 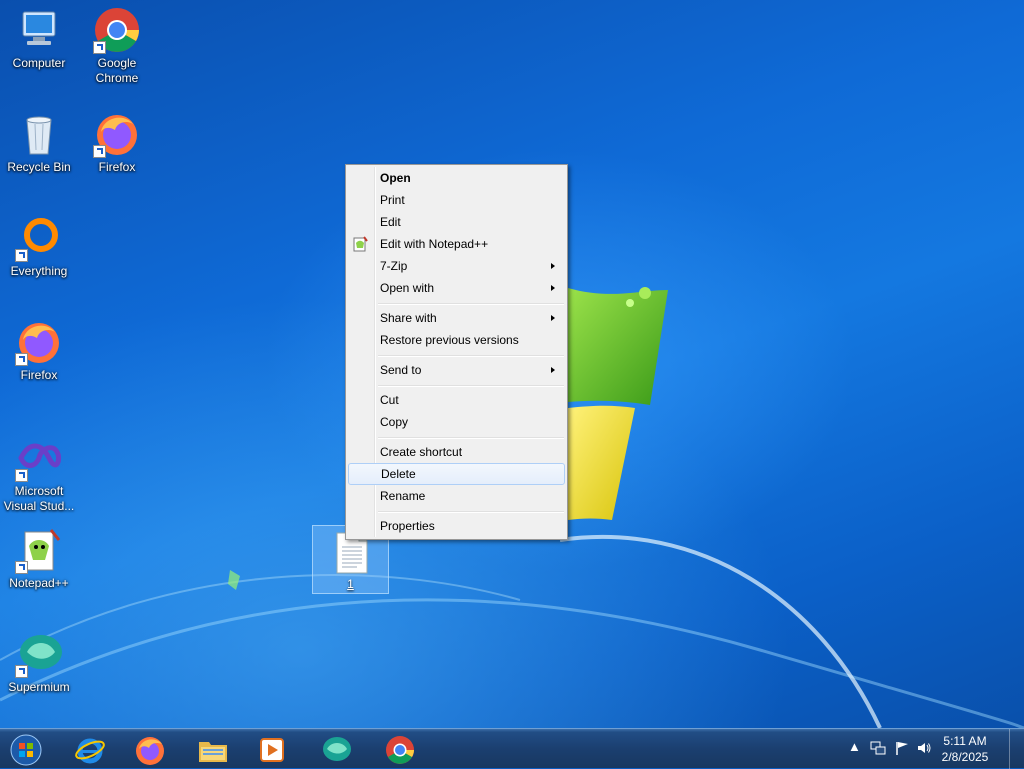 I want to click on recycle-bin-icon, so click(x=39, y=134).